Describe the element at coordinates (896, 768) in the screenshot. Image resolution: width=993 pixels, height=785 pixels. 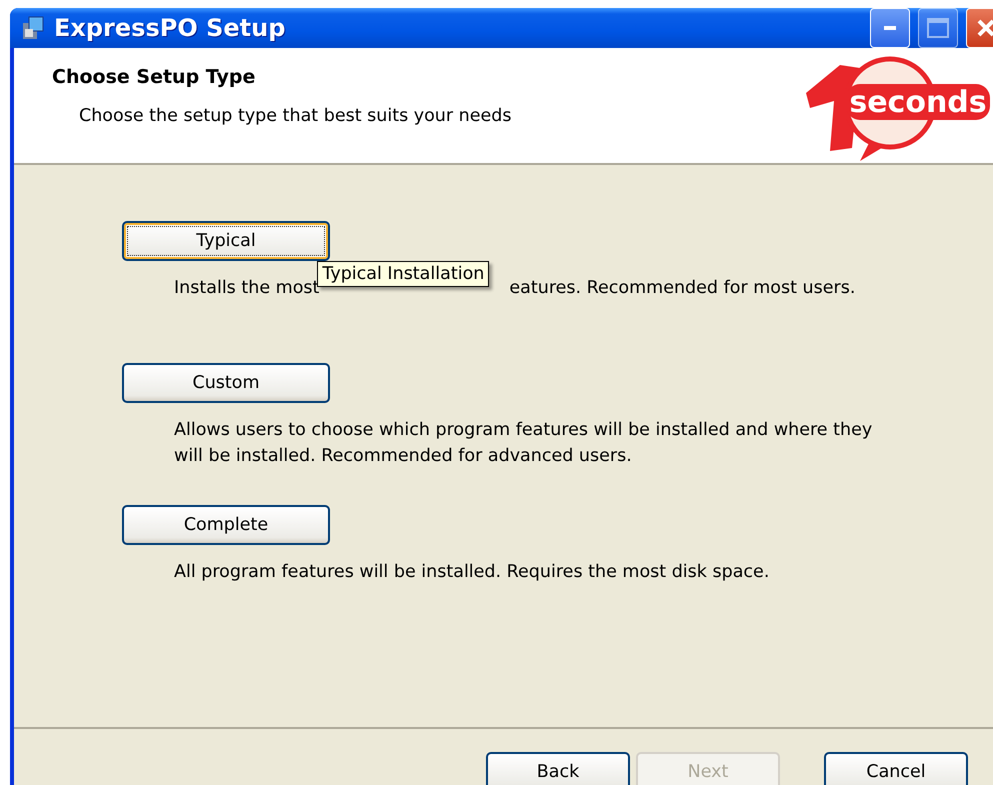
I see `nav-button: Cancel` at that location.